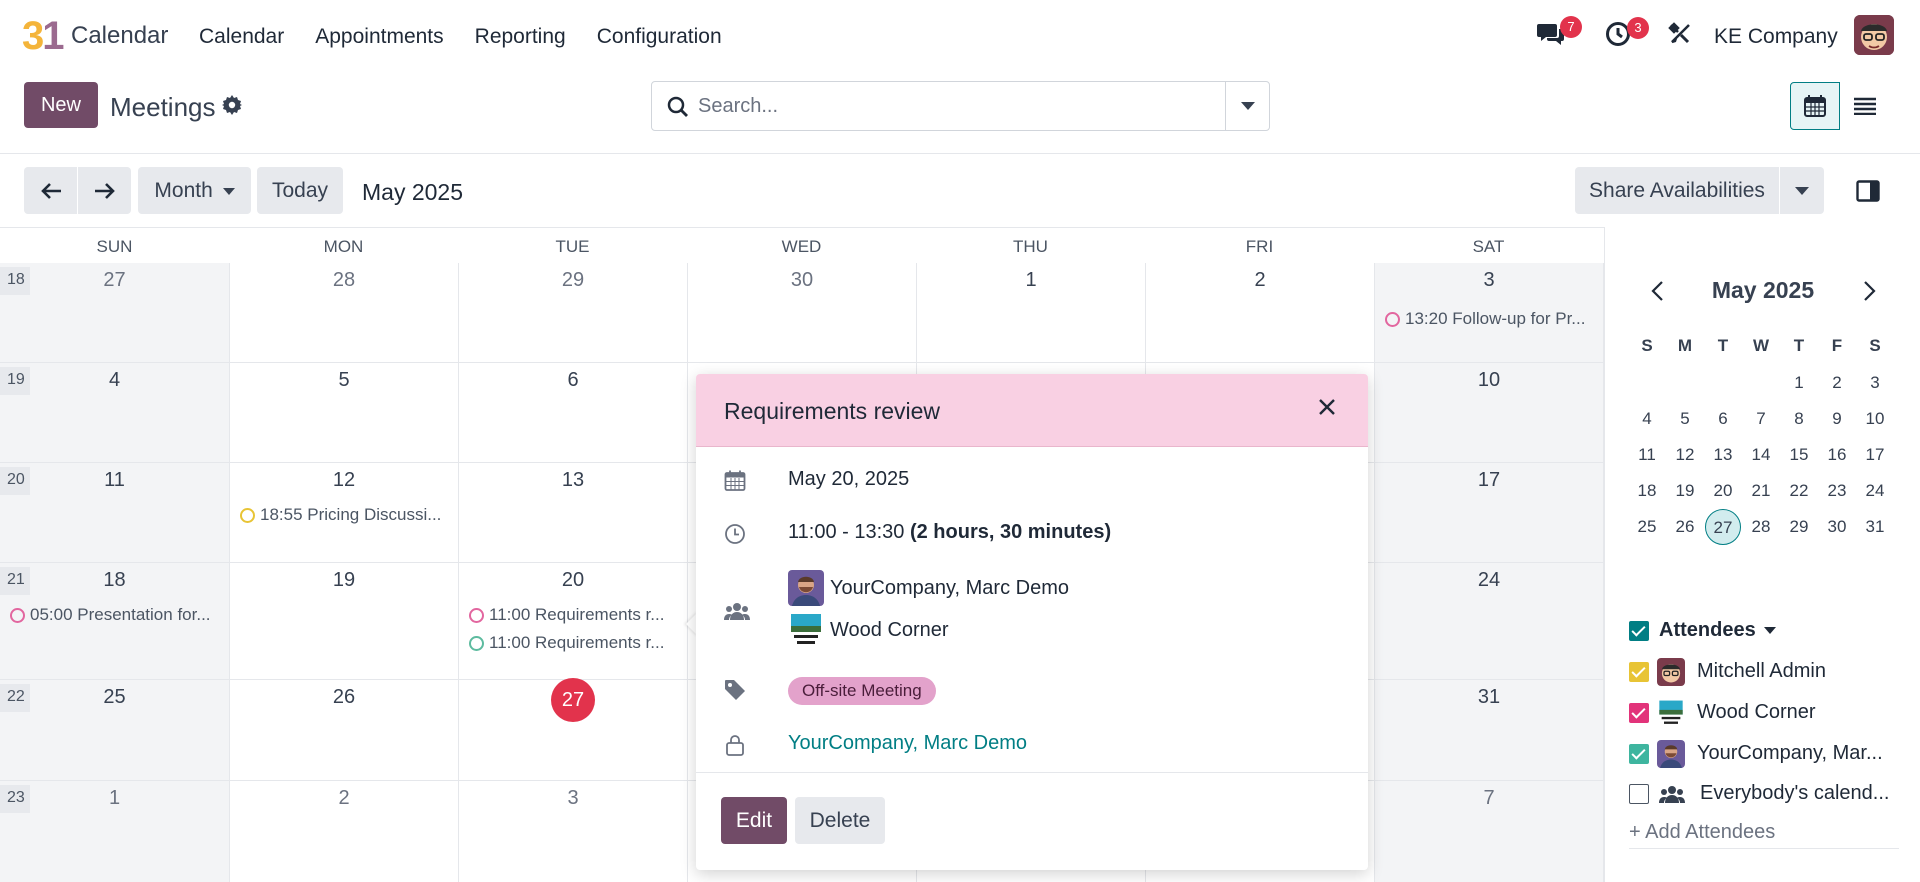 Image resolution: width=1920 pixels, height=882 pixels. Describe the element at coordinates (1799, 383) in the screenshot. I see `mini-day: 1` at that location.